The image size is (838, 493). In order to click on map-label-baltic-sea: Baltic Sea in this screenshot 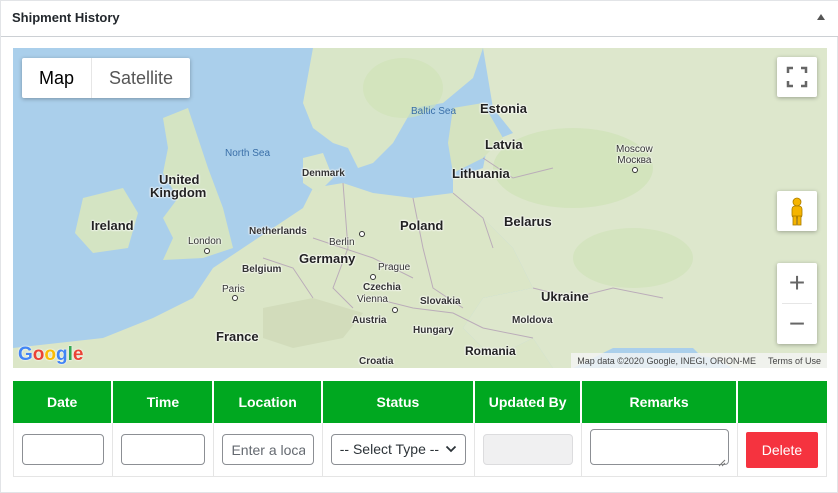, I will do `click(434, 111)`.